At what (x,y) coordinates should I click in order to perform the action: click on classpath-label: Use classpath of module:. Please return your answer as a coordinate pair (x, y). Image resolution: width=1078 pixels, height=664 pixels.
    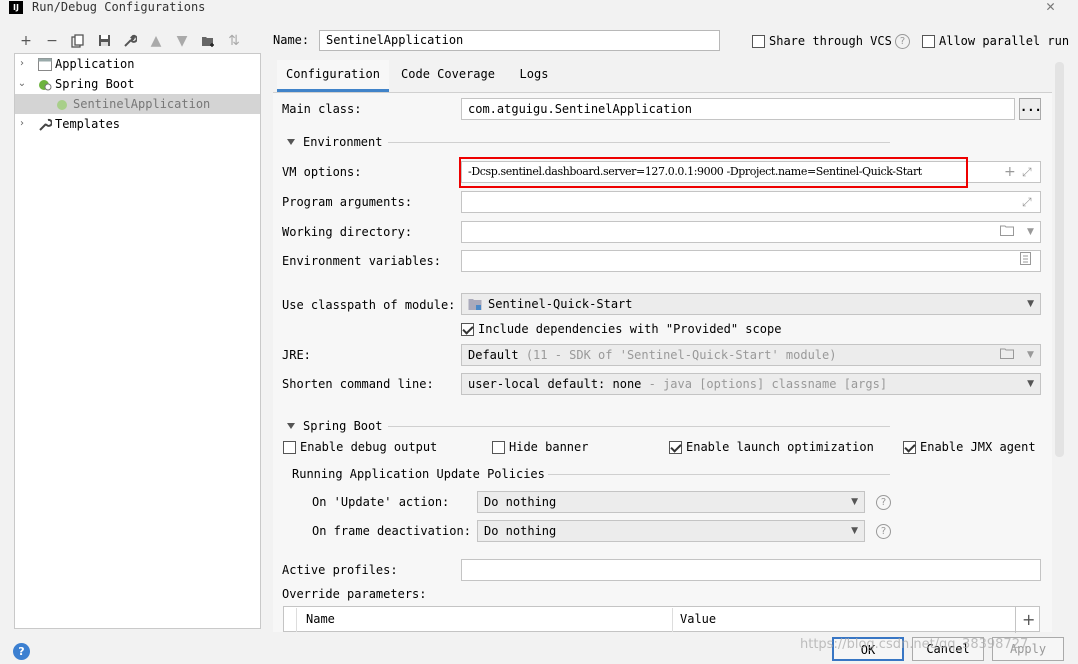
    Looking at the image, I should click on (369, 305).